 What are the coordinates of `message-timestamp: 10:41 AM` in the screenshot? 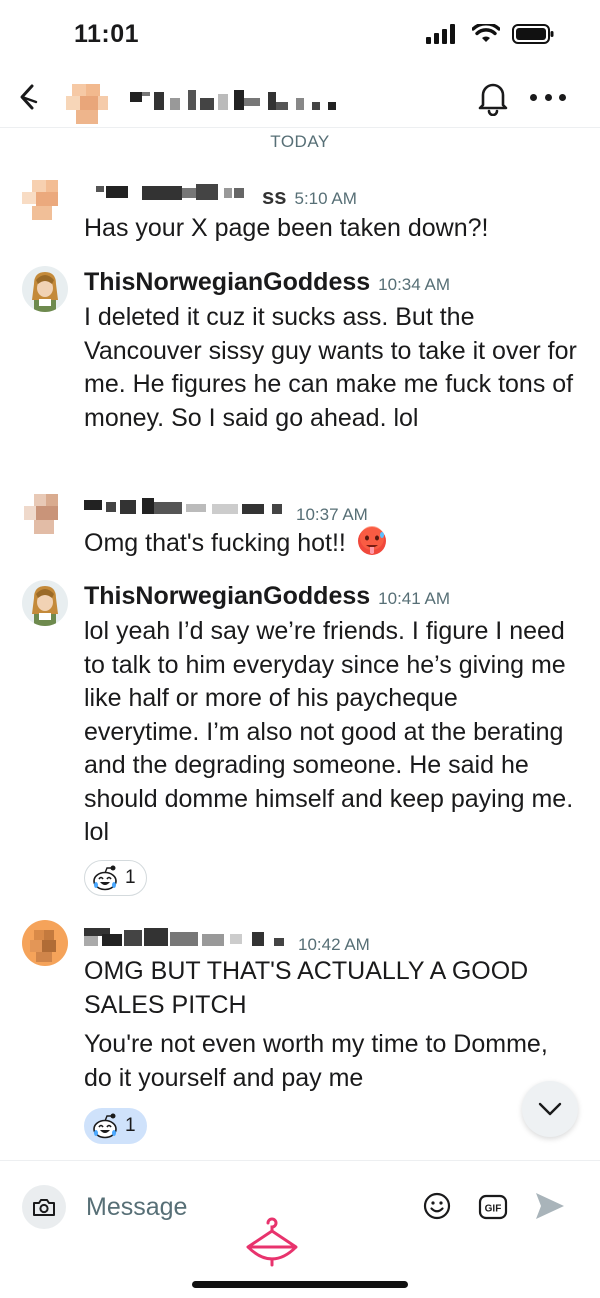 It's located at (414, 598).